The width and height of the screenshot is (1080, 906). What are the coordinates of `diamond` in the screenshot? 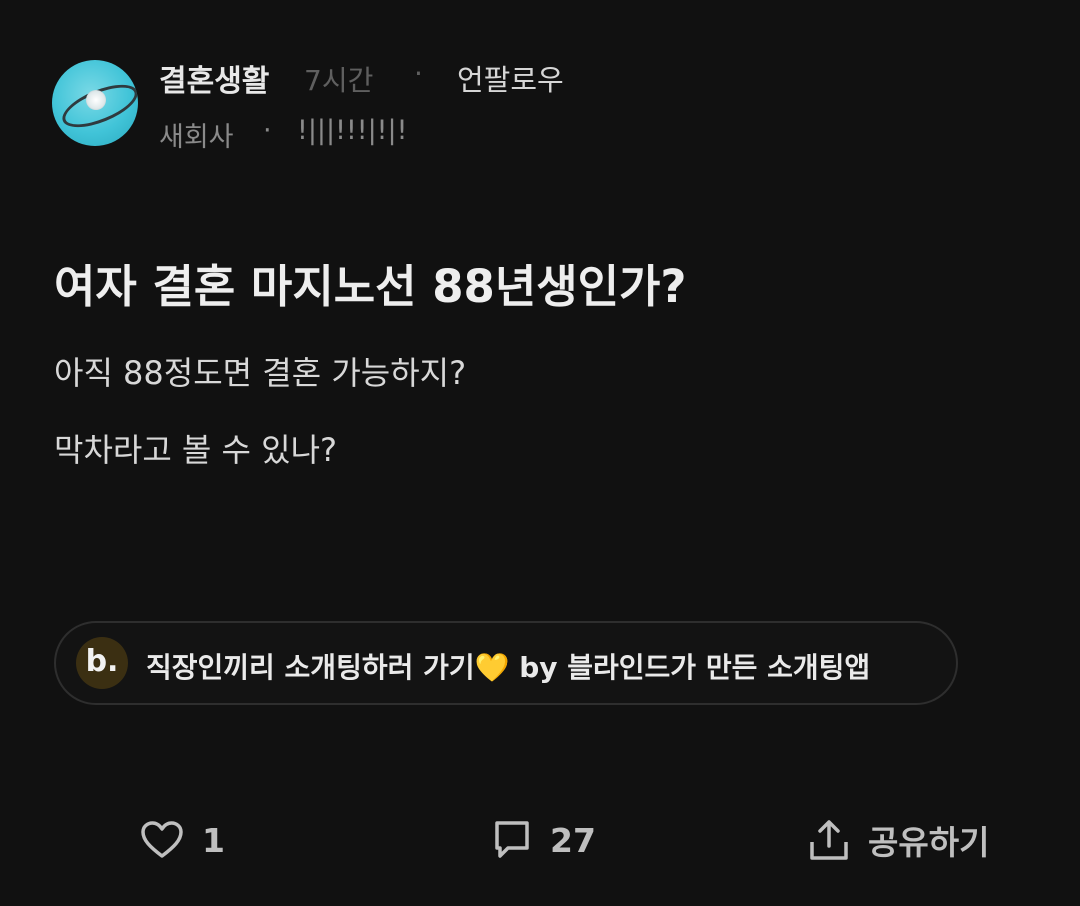 It's located at (96, 100).